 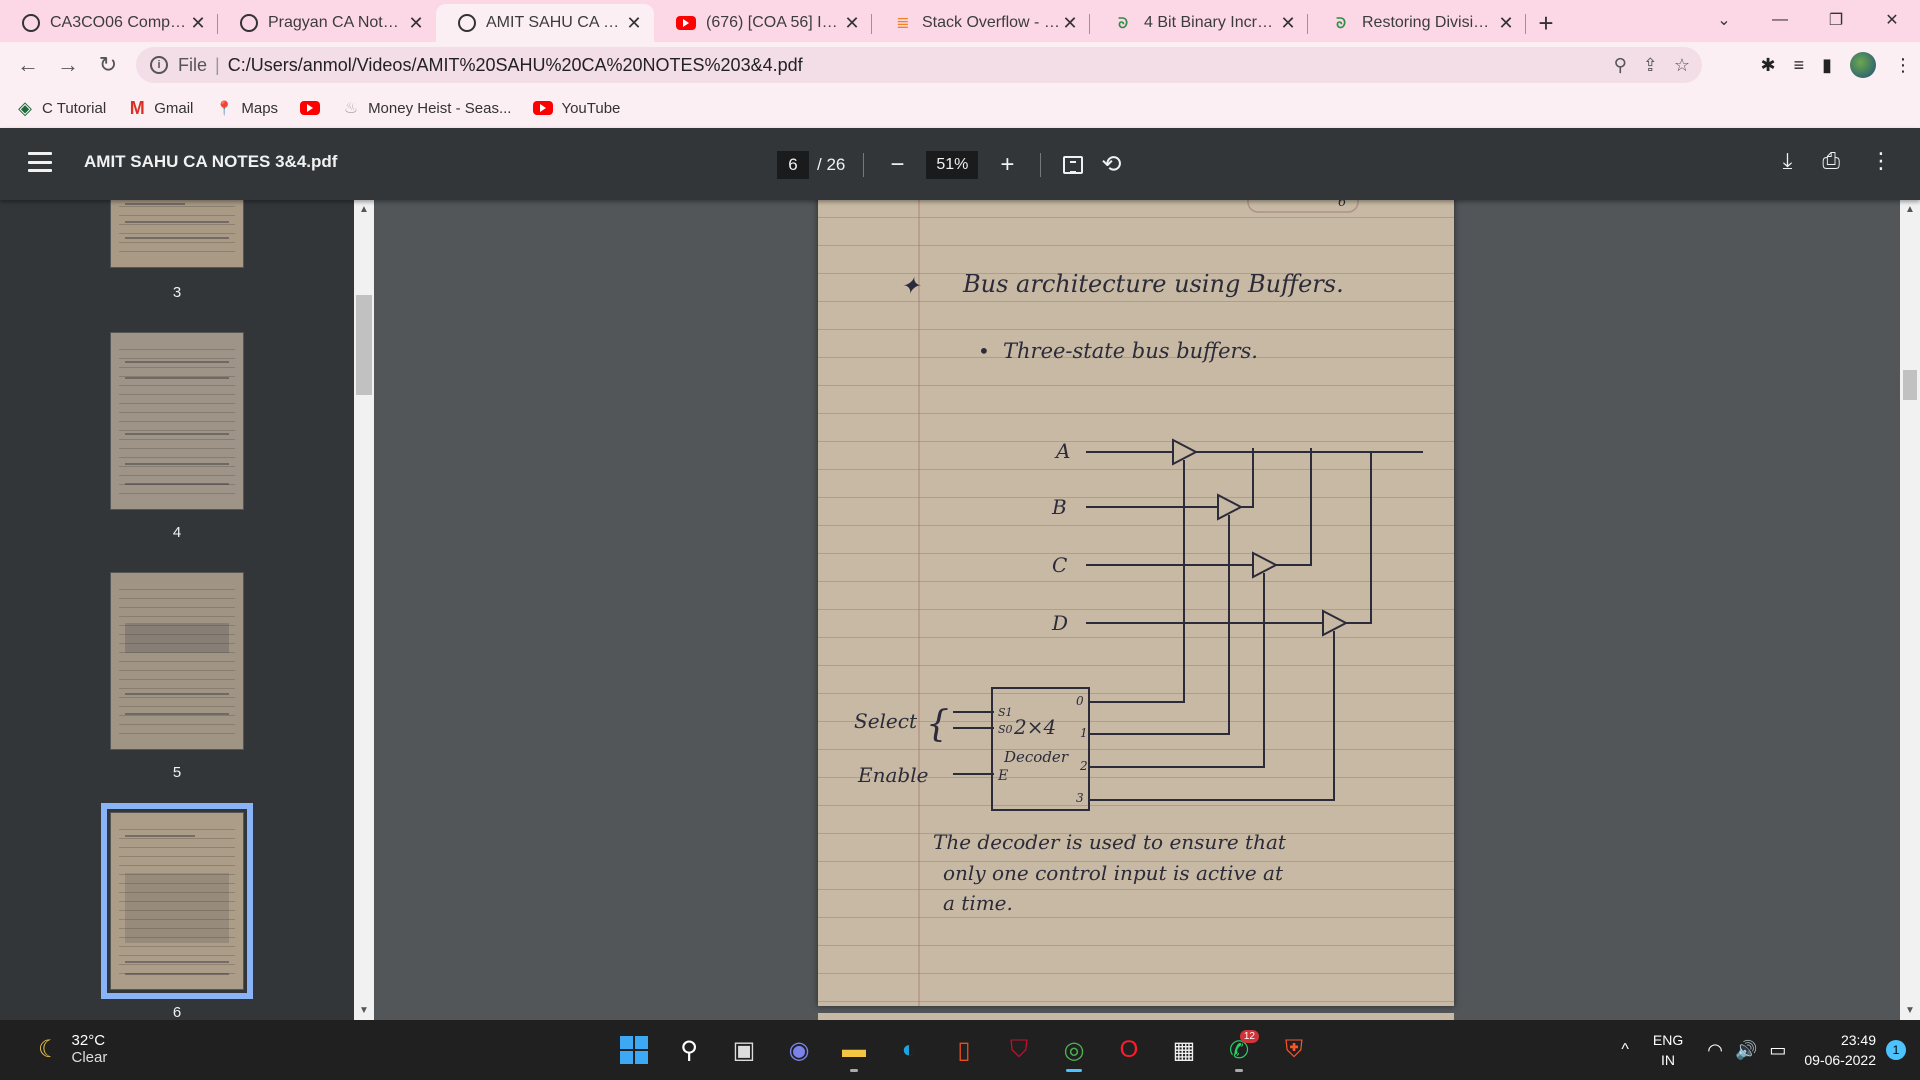 I want to click on thumbnail-label: 4, so click(x=177, y=532).